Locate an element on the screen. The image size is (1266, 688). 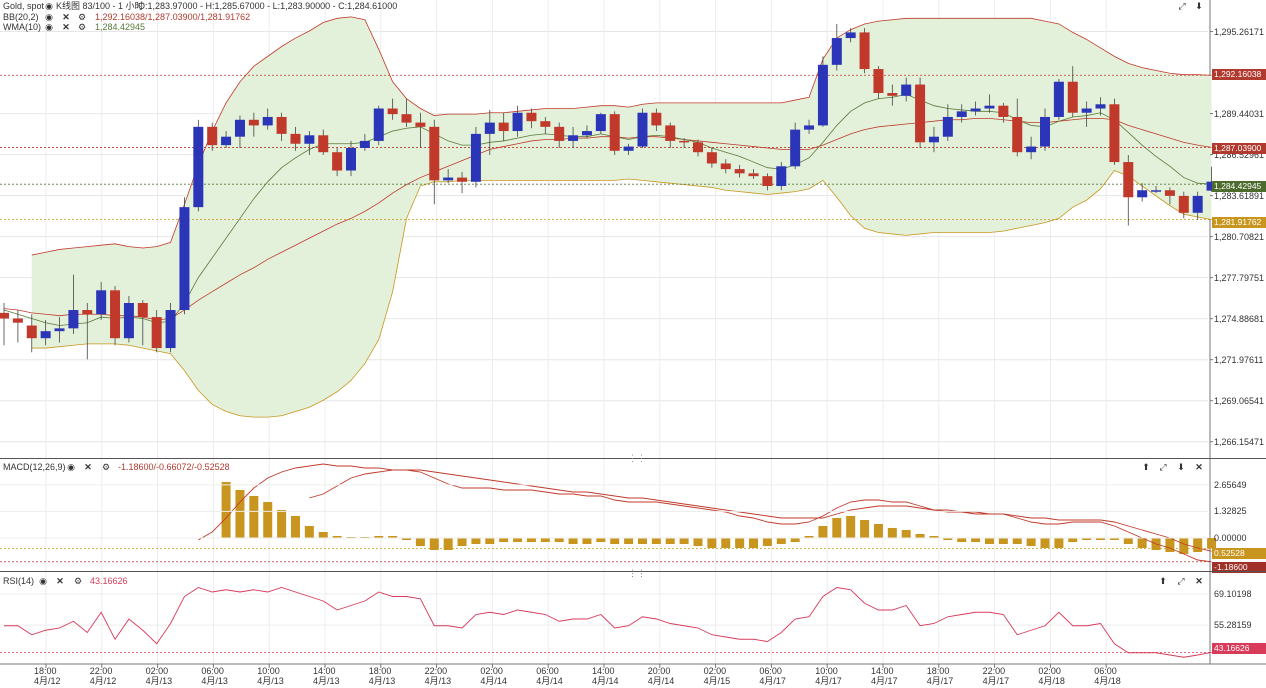
expand-icon: ⤢ is located at coordinates (1182, 6).